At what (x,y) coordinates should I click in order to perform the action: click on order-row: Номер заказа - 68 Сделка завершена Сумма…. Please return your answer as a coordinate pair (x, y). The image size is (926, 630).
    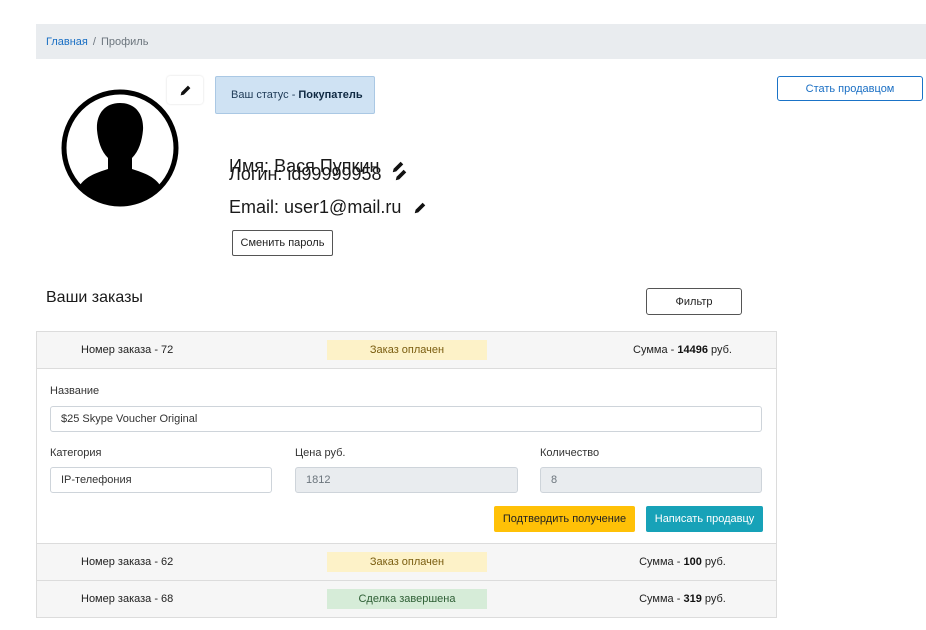
    Looking at the image, I should click on (406, 599).